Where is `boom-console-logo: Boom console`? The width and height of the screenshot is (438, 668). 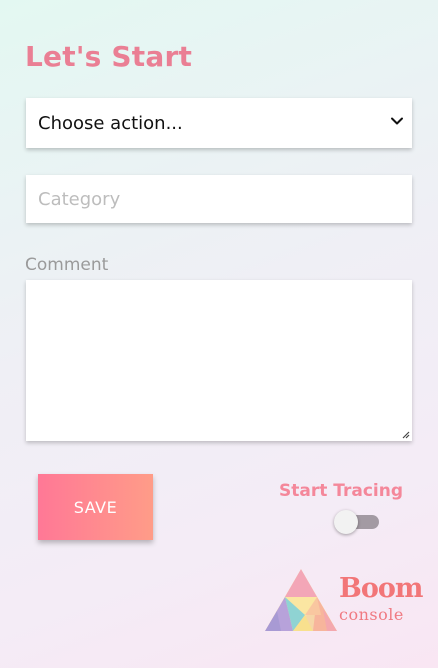
boom-console-logo: Boom console is located at coordinates (344, 600).